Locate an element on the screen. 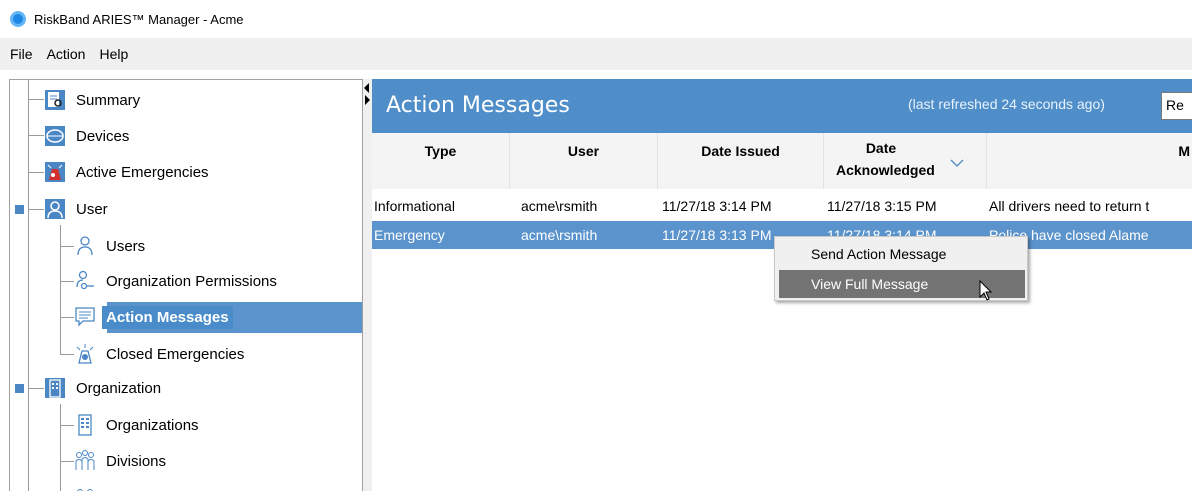 The image size is (1192, 491). tree-item-divisions: Divisions is located at coordinates (122, 461).